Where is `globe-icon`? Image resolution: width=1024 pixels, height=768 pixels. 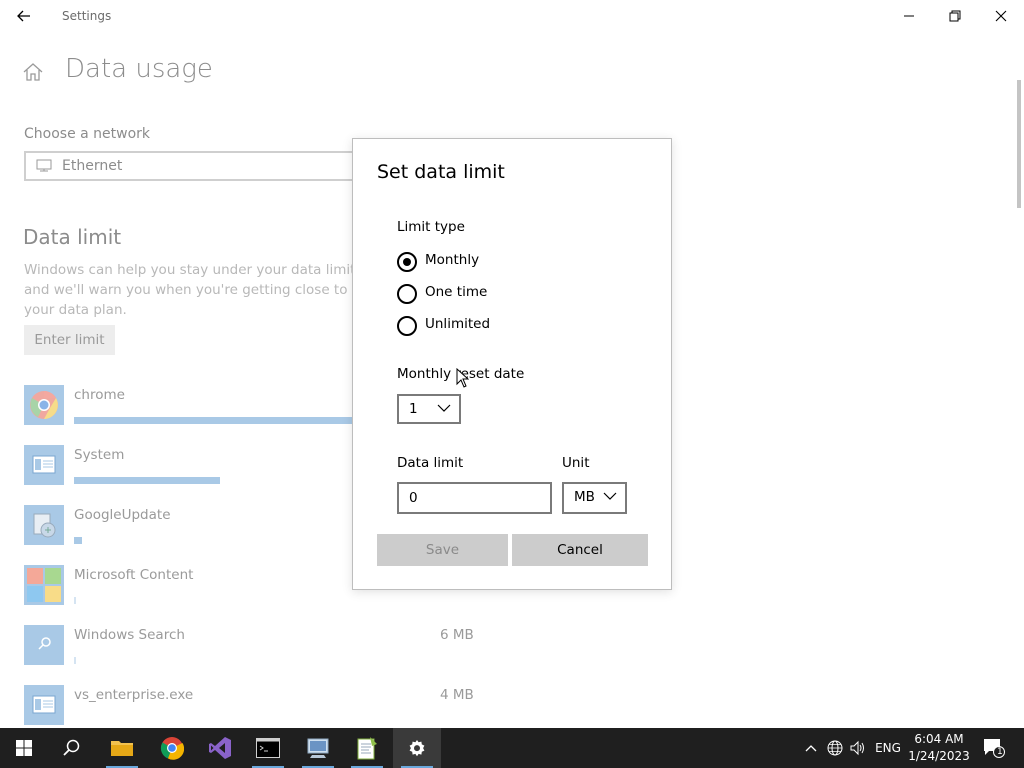 globe-icon is located at coordinates (835, 748).